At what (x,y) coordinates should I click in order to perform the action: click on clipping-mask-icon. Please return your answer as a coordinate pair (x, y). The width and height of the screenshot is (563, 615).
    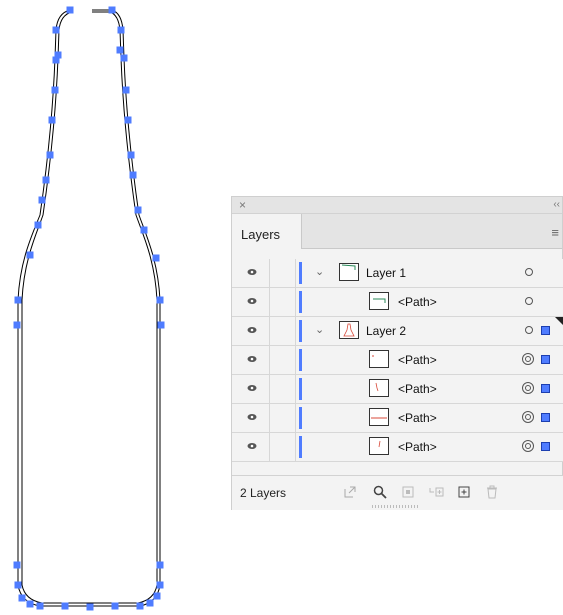
    Looking at the image, I should click on (408, 492).